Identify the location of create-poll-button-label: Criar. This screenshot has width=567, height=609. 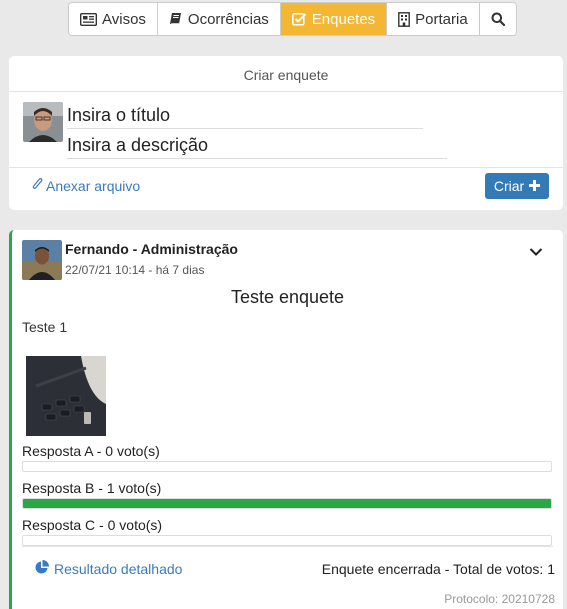
(509, 186).